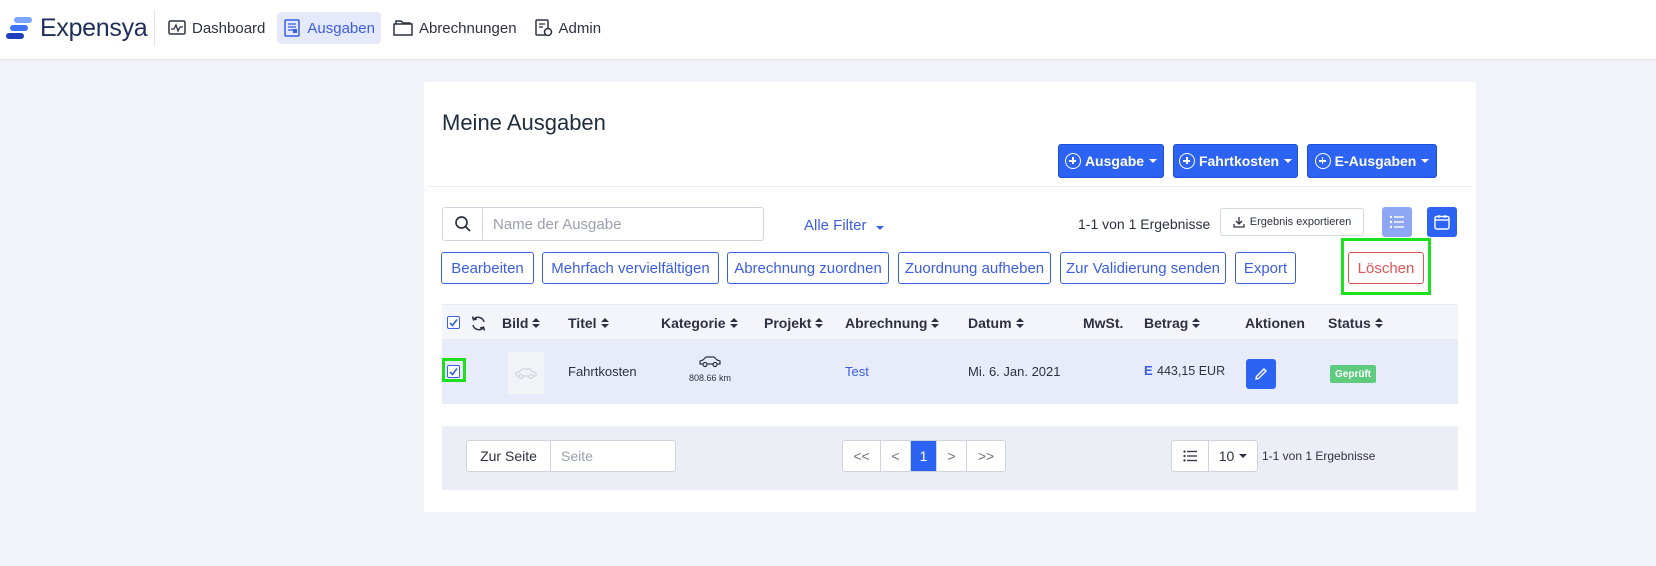  Describe the element at coordinates (1300, 222) in the screenshot. I see `export-results-label: Ergebnis exportieren` at that location.